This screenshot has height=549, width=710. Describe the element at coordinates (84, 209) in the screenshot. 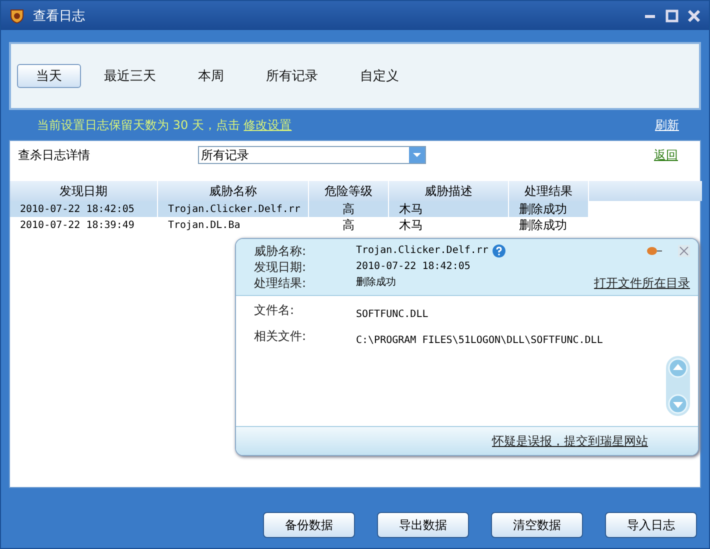

I see `table-cell: 2010-07-22 18:42:05` at that location.